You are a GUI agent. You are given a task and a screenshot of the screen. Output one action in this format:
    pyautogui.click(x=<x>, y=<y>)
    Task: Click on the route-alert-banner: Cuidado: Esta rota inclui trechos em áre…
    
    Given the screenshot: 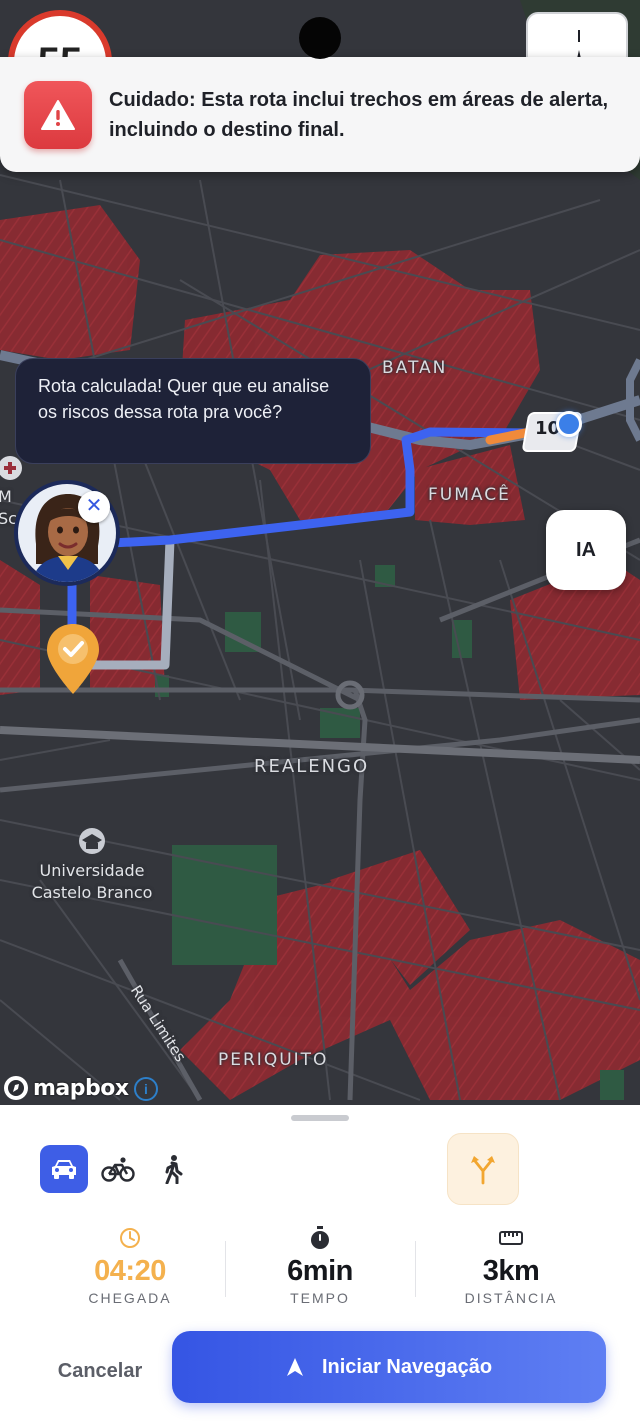 What is the action you would take?
    pyautogui.click(x=320, y=114)
    